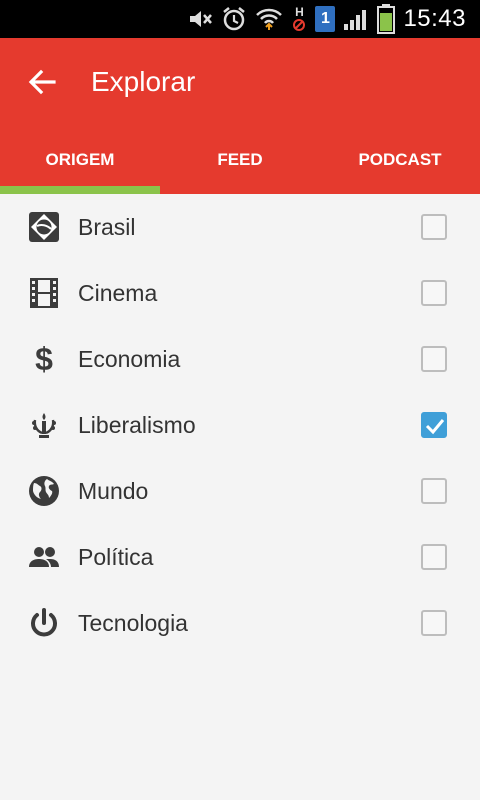 This screenshot has width=480, height=800. What do you see at coordinates (133, 623) in the screenshot?
I see `item-label: Tecnologia` at bounding box center [133, 623].